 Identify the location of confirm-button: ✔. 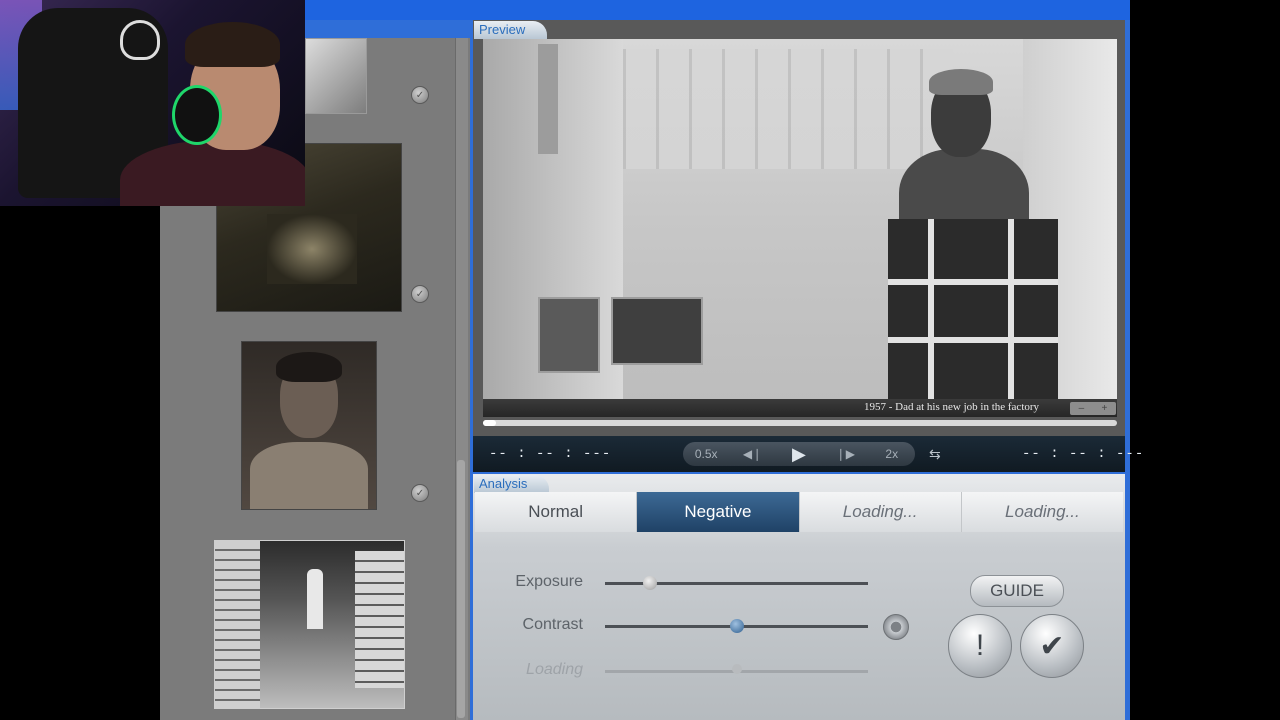
(1052, 646).